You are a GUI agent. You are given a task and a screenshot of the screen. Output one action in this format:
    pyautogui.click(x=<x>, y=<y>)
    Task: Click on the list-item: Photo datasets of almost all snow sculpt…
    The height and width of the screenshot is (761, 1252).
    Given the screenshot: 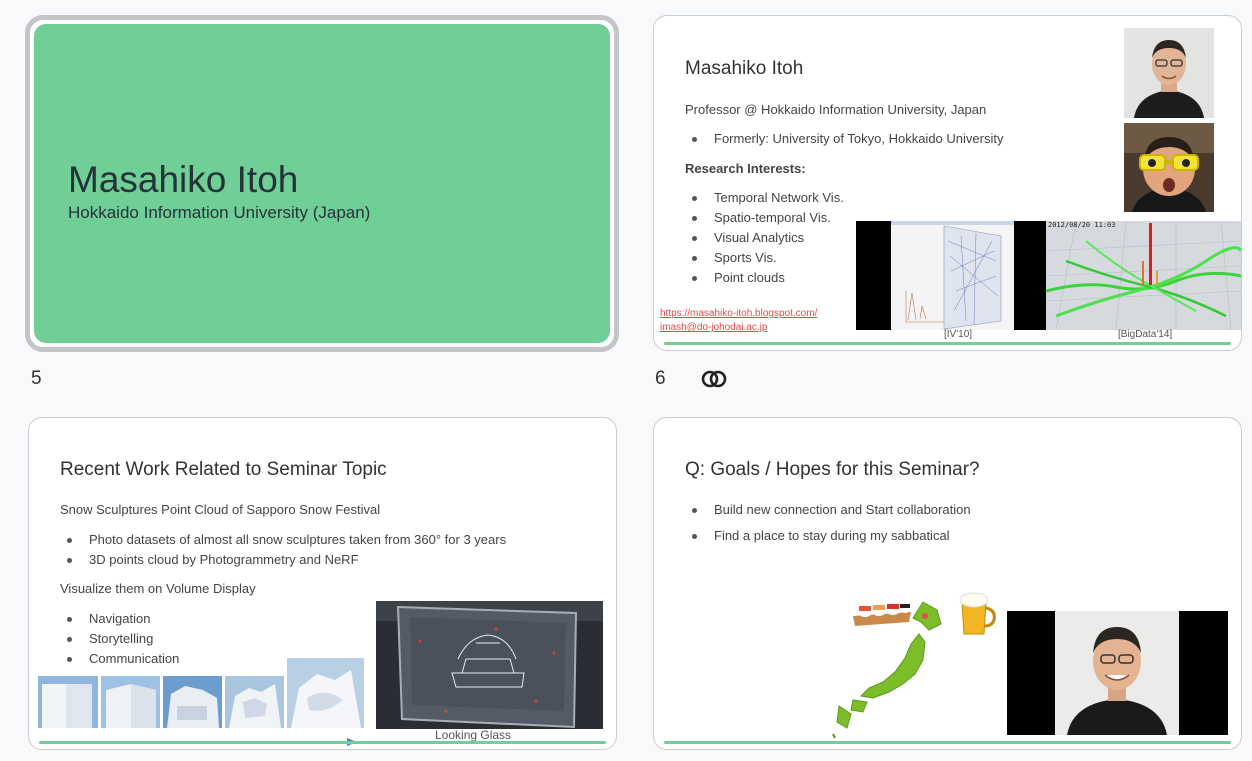 What is the action you would take?
    pyautogui.click(x=283, y=540)
    